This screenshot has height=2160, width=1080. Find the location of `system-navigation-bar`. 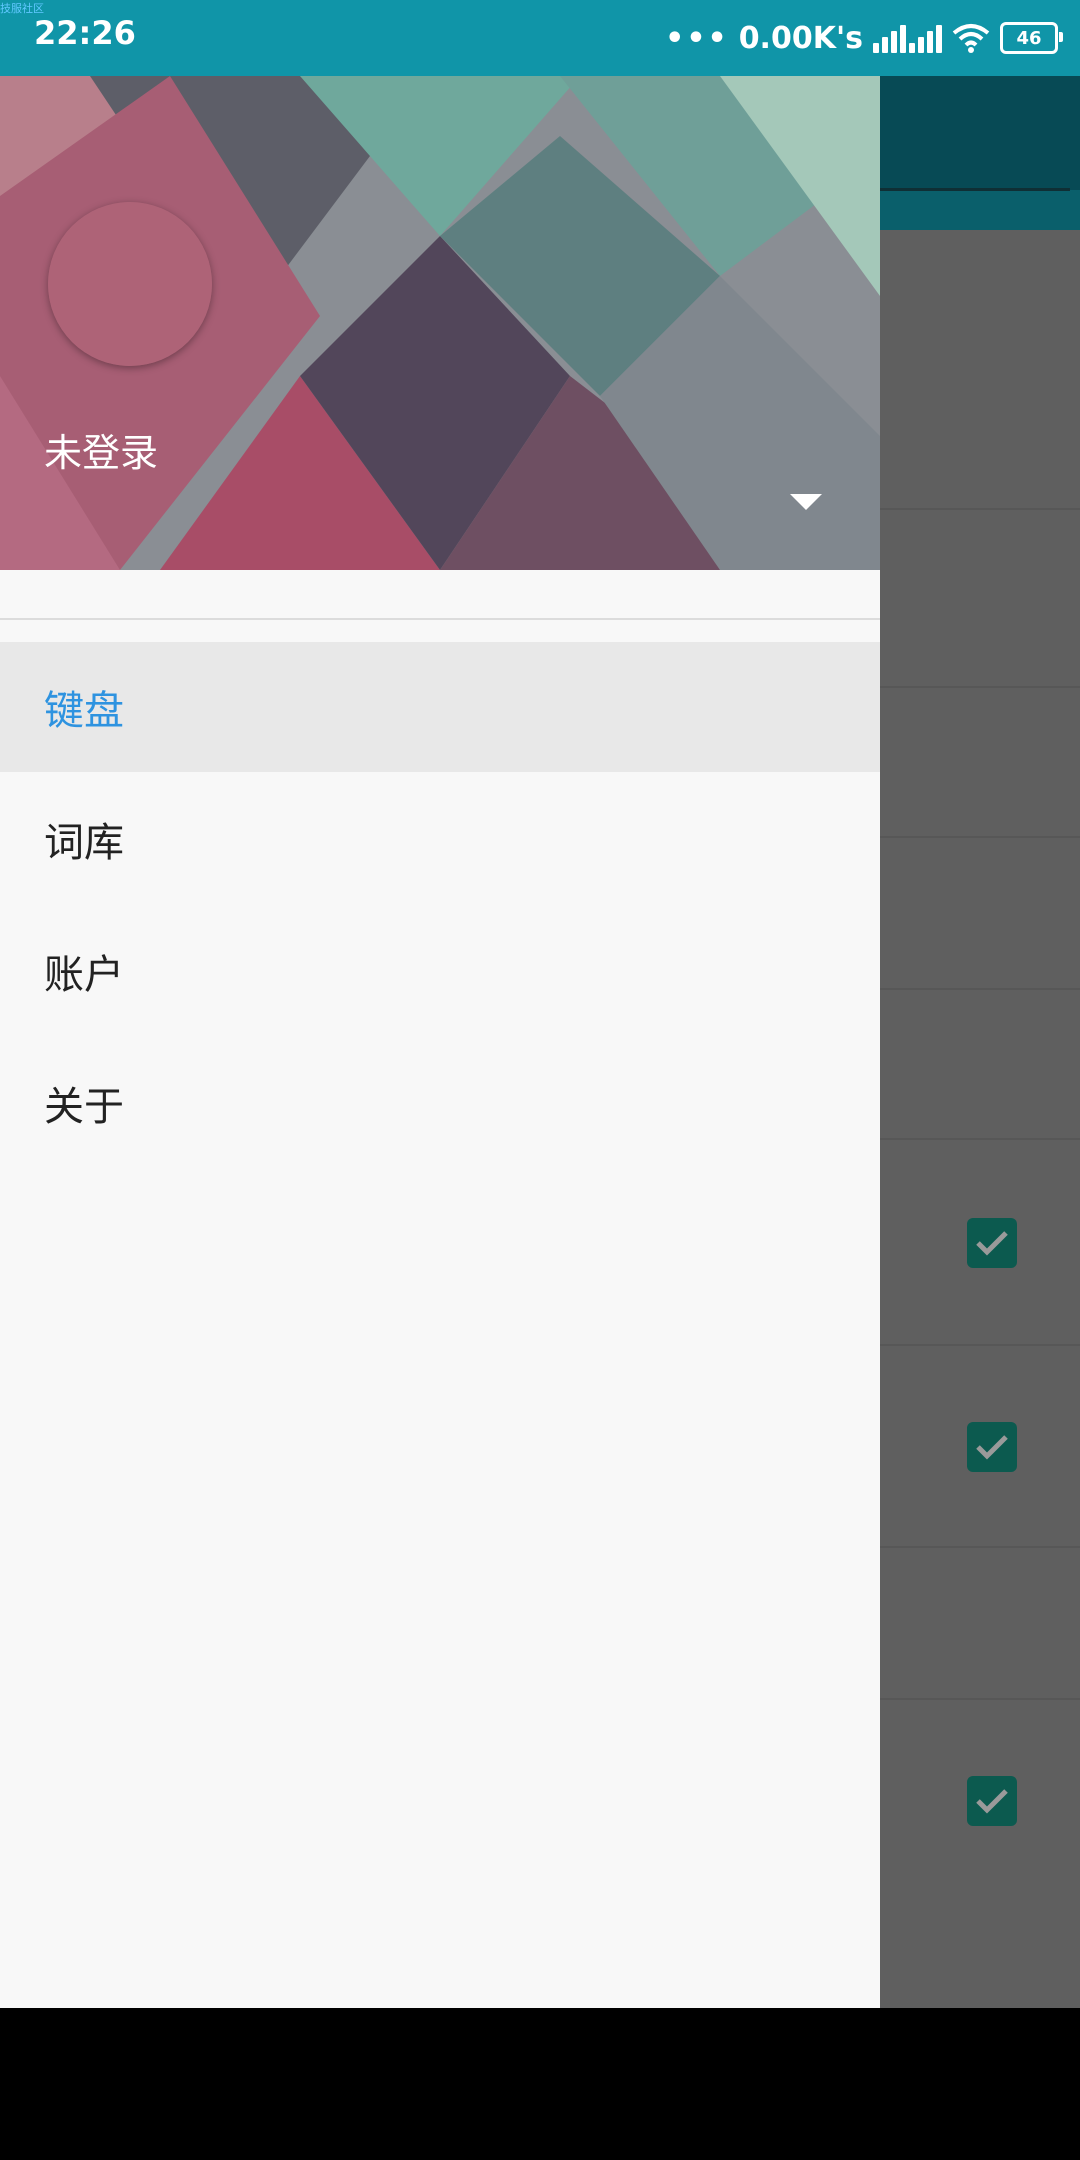

system-navigation-bar is located at coordinates (540, 2084).